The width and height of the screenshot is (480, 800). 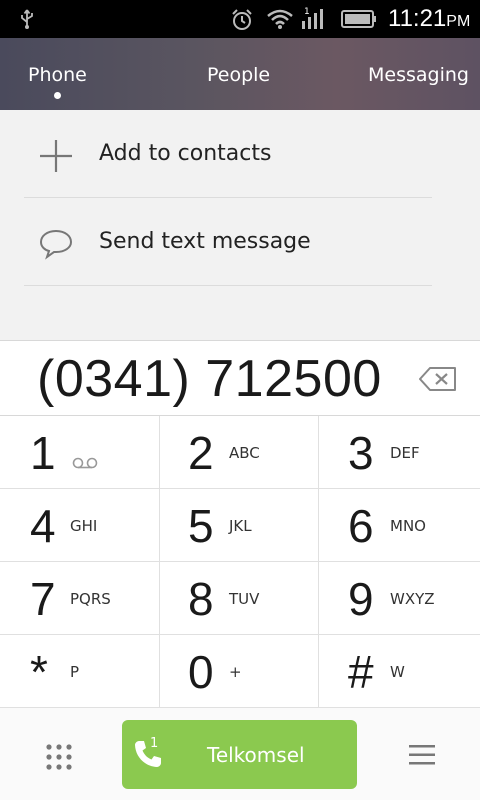 What do you see at coordinates (201, 526) in the screenshot?
I see `key-digit: 5` at bounding box center [201, 526].